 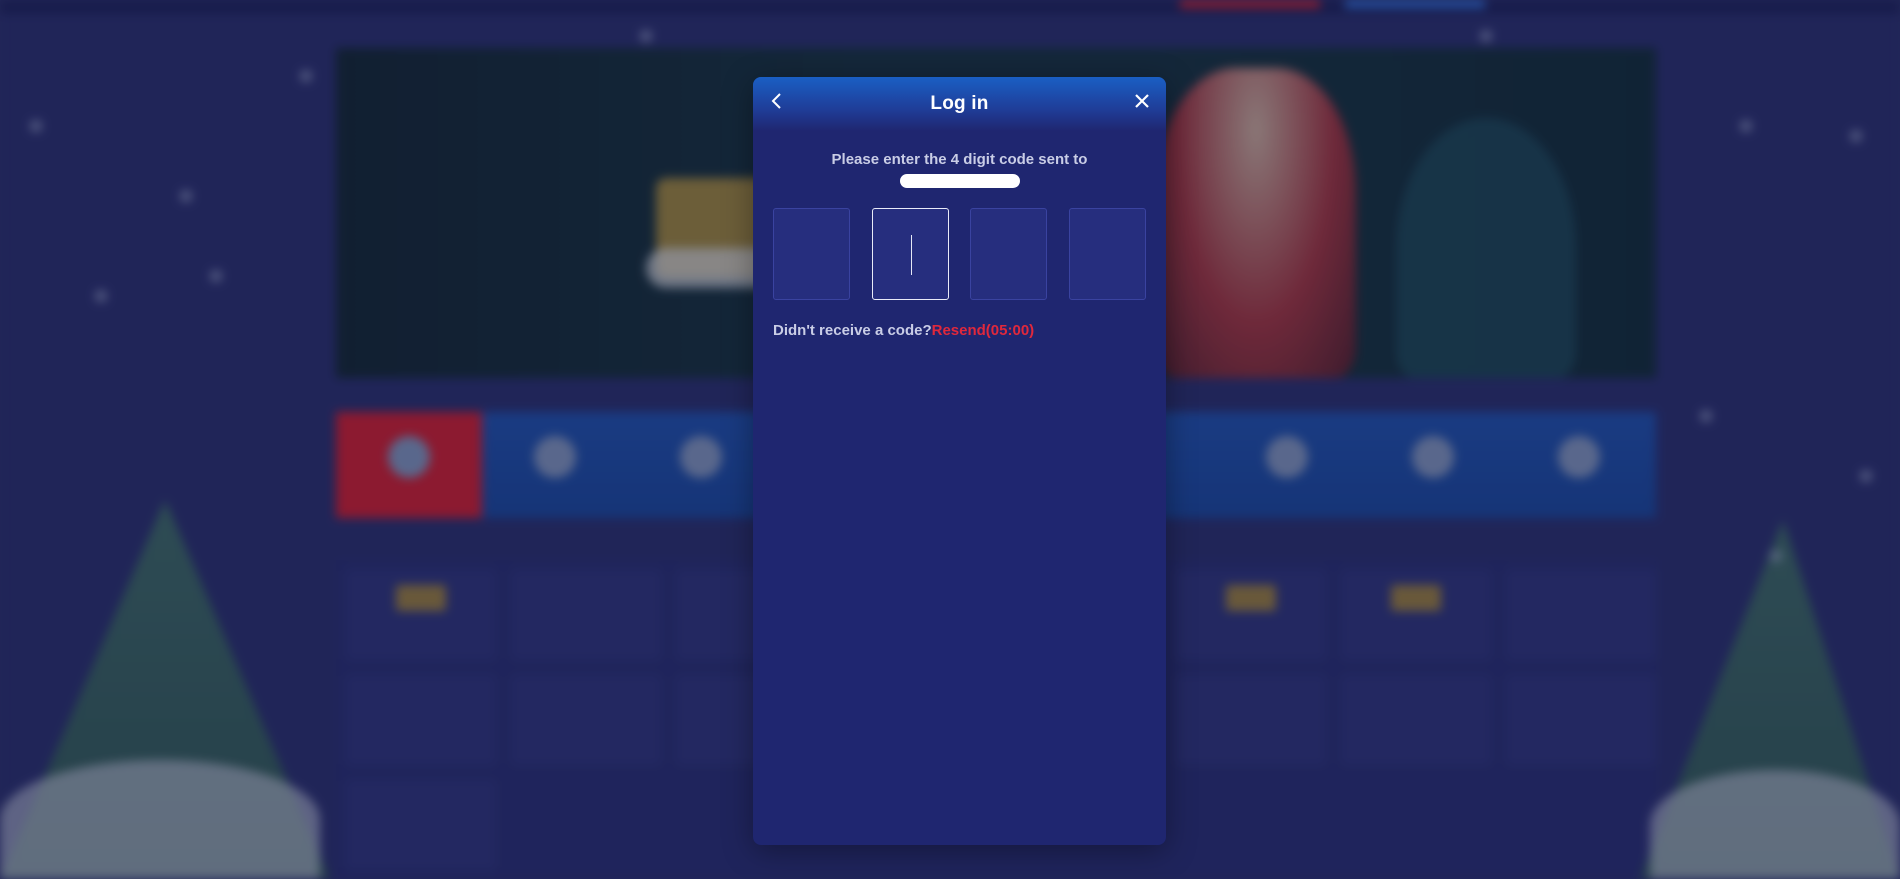 I want to click on resend-question: Didn't receive a code?, so click(x=852, y=330).